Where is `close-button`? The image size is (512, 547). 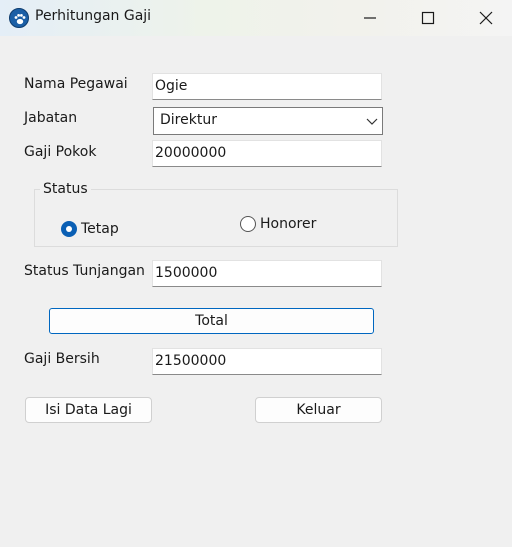
close-button is located at coordinates (484, 18).